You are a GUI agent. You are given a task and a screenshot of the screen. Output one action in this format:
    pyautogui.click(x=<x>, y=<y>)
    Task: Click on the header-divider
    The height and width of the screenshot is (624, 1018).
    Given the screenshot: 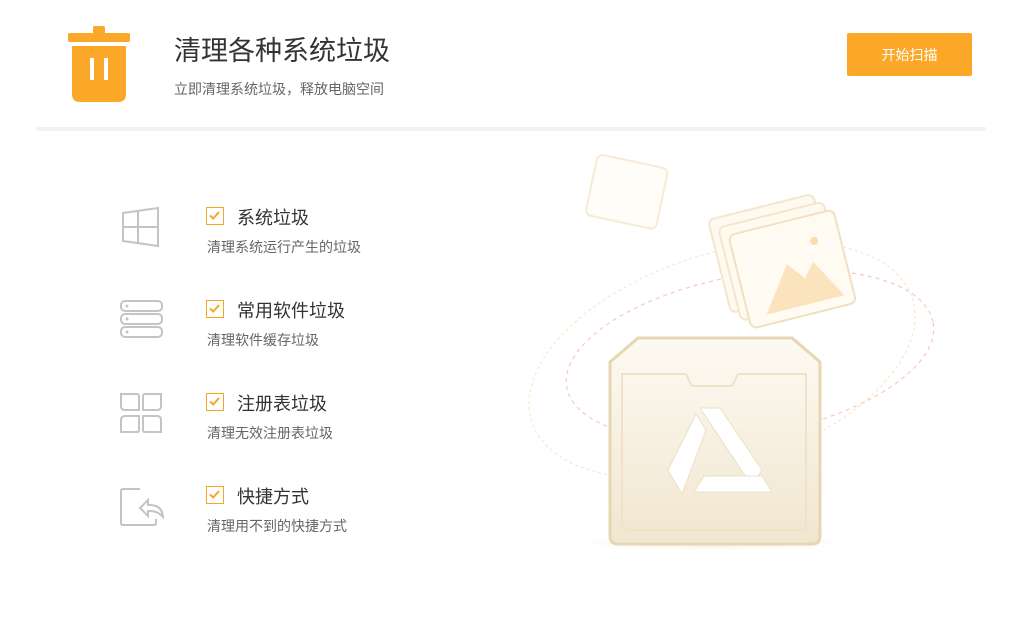 What is the action you would take?
    pyautogui.click(x=511, y=129)
    